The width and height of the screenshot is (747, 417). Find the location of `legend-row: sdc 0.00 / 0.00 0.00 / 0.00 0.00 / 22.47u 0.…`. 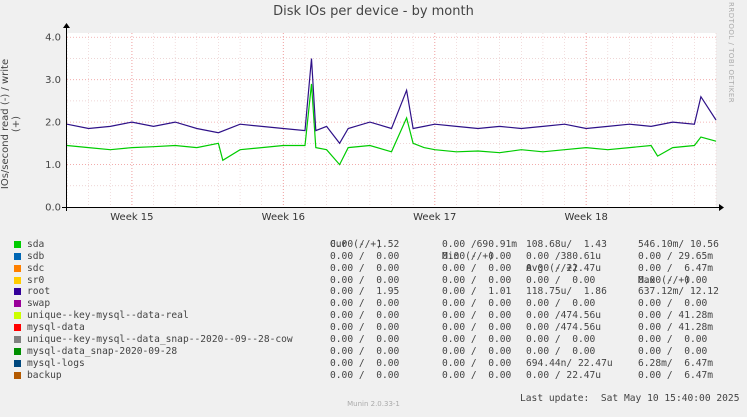

legend-row: sdc 0.00 / 0.00 0.00 / 0.00 0.00 / 22.47u 0.… is located at coordinates (378, 269).